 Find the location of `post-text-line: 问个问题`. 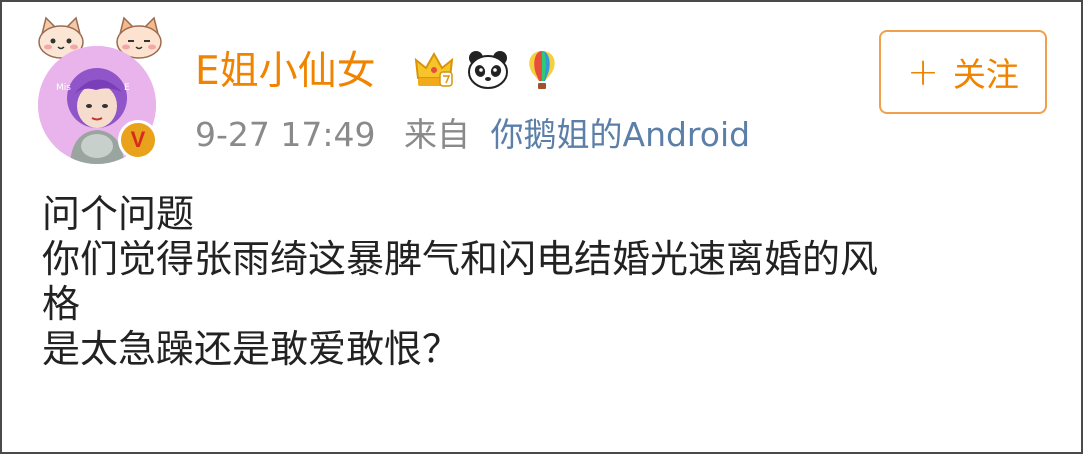

post-text-line: 问个问题 is located at coordinates (118, 214).